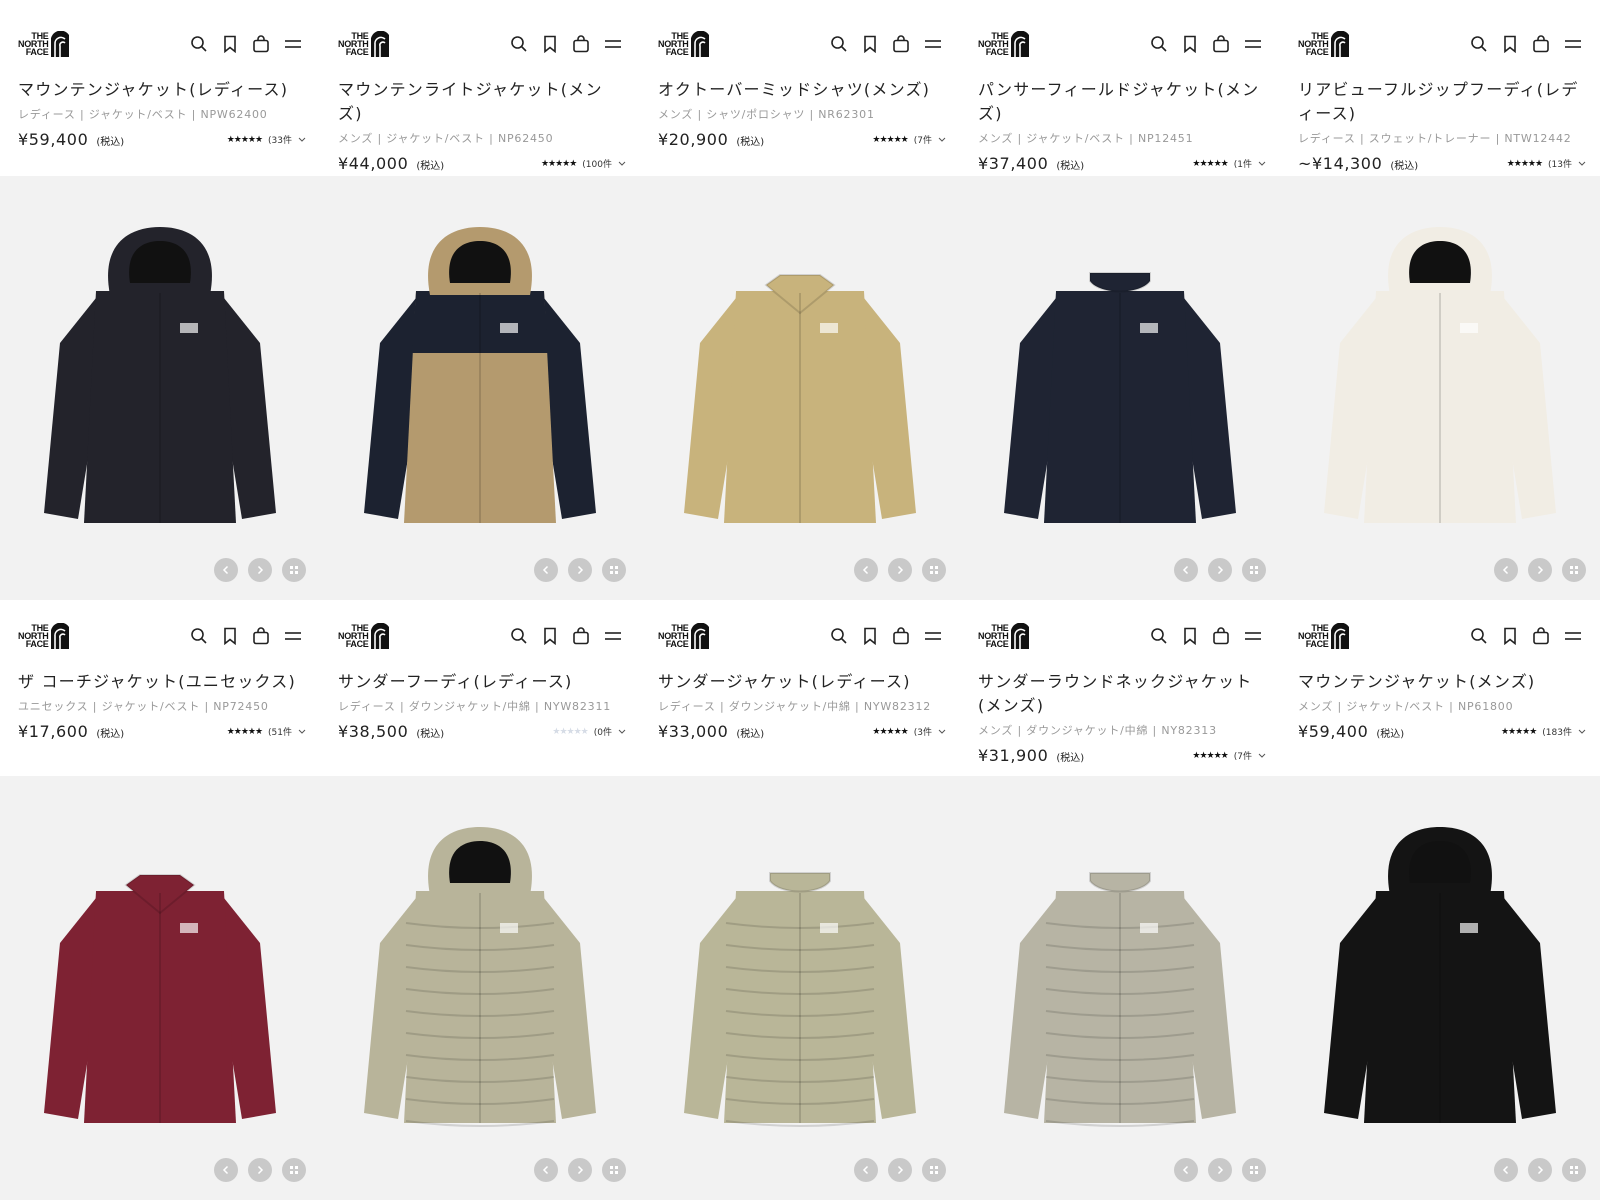 This screenshot has height=1200, width=1600. Describe the element at coordinates (1229, 163) in the screenshot. I see `review-summary: ★★★★★ (1件` at that location.